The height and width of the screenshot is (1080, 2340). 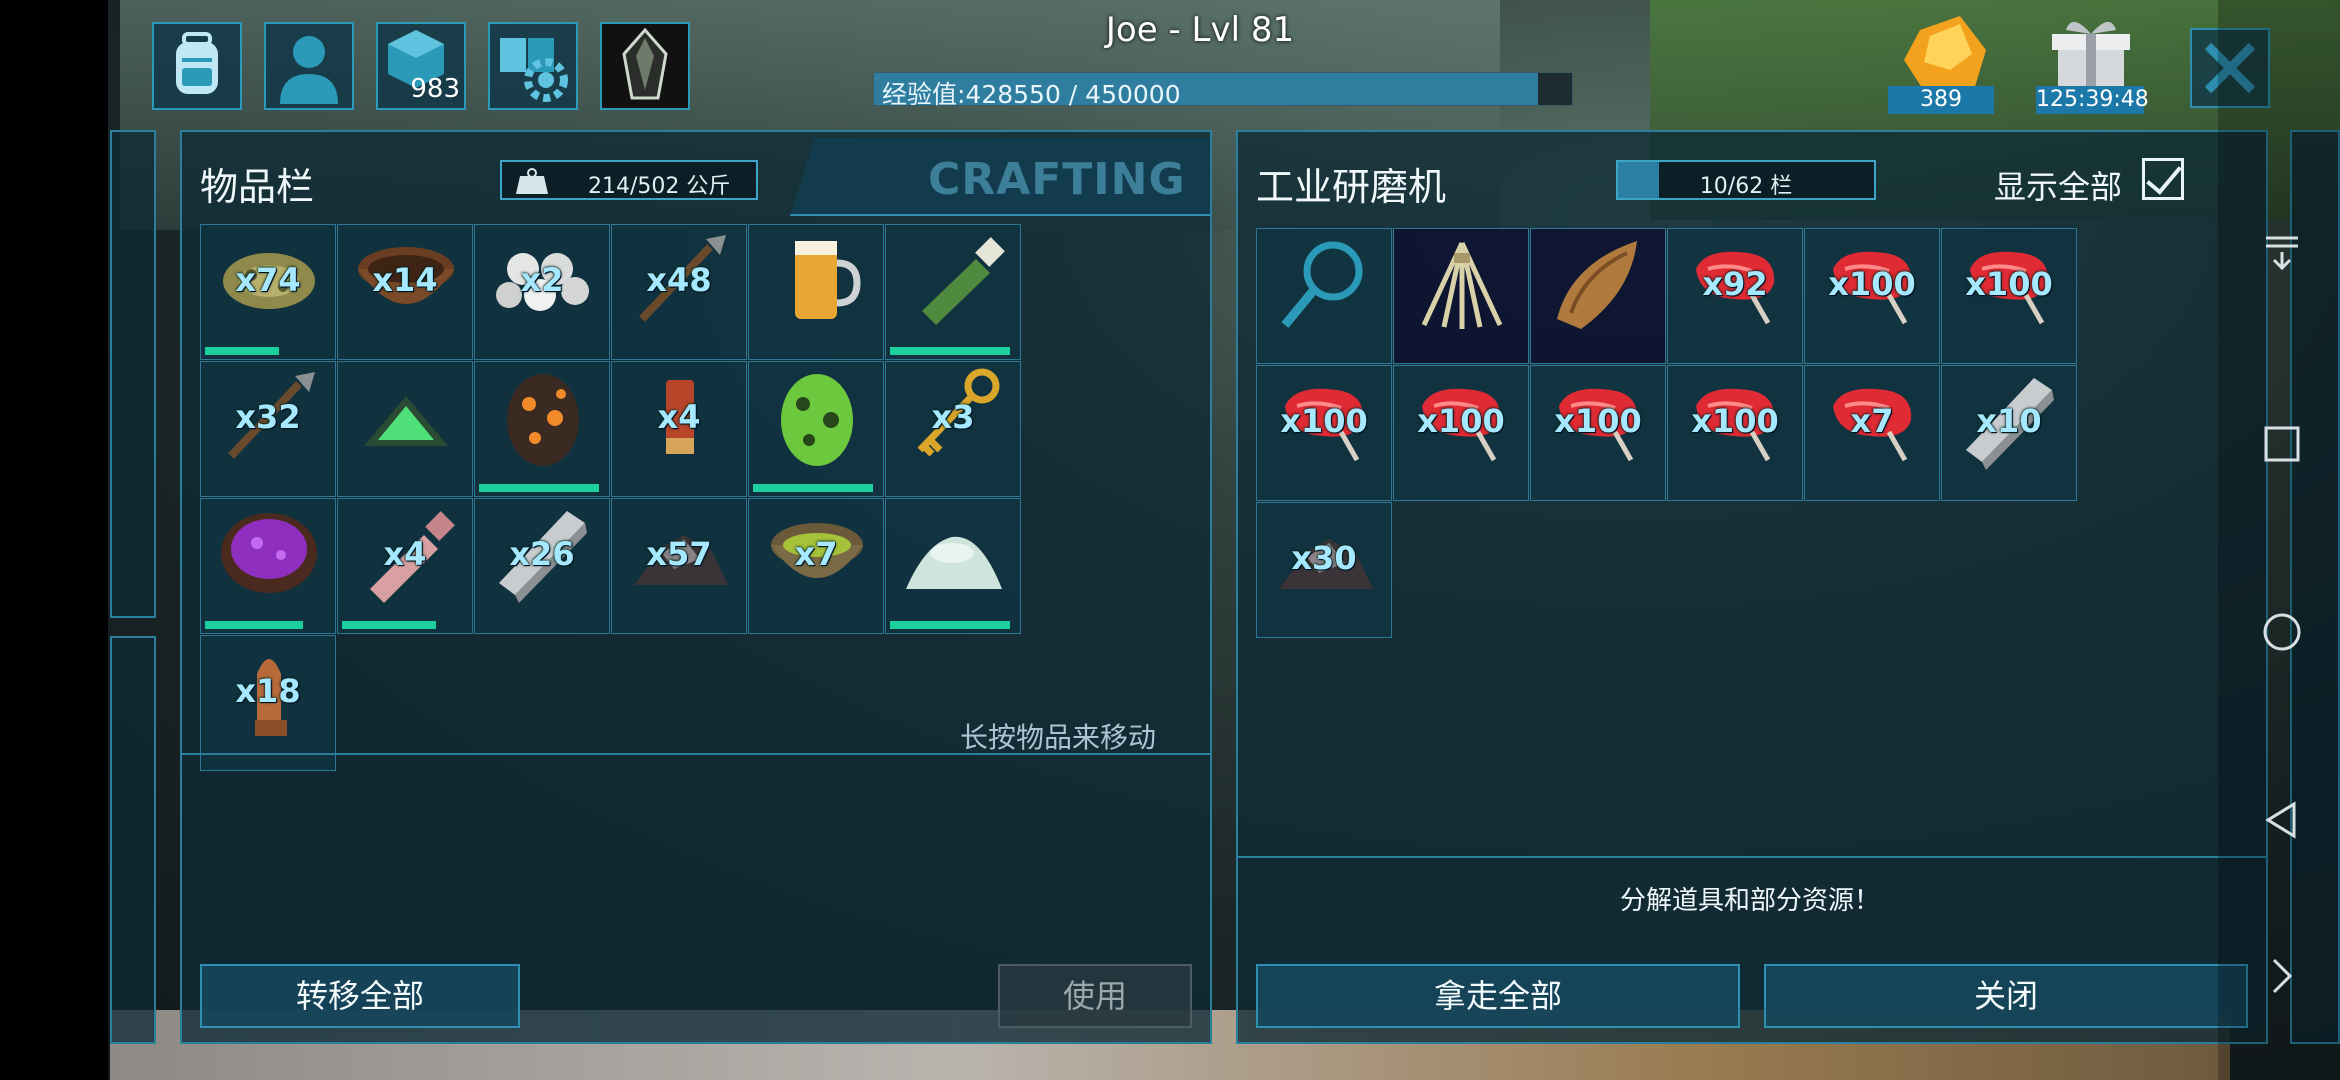 What do you see at coordinates (268, 417) in the screenshot?
I see `item-quantity: x32` at bounding box center [268, 417].